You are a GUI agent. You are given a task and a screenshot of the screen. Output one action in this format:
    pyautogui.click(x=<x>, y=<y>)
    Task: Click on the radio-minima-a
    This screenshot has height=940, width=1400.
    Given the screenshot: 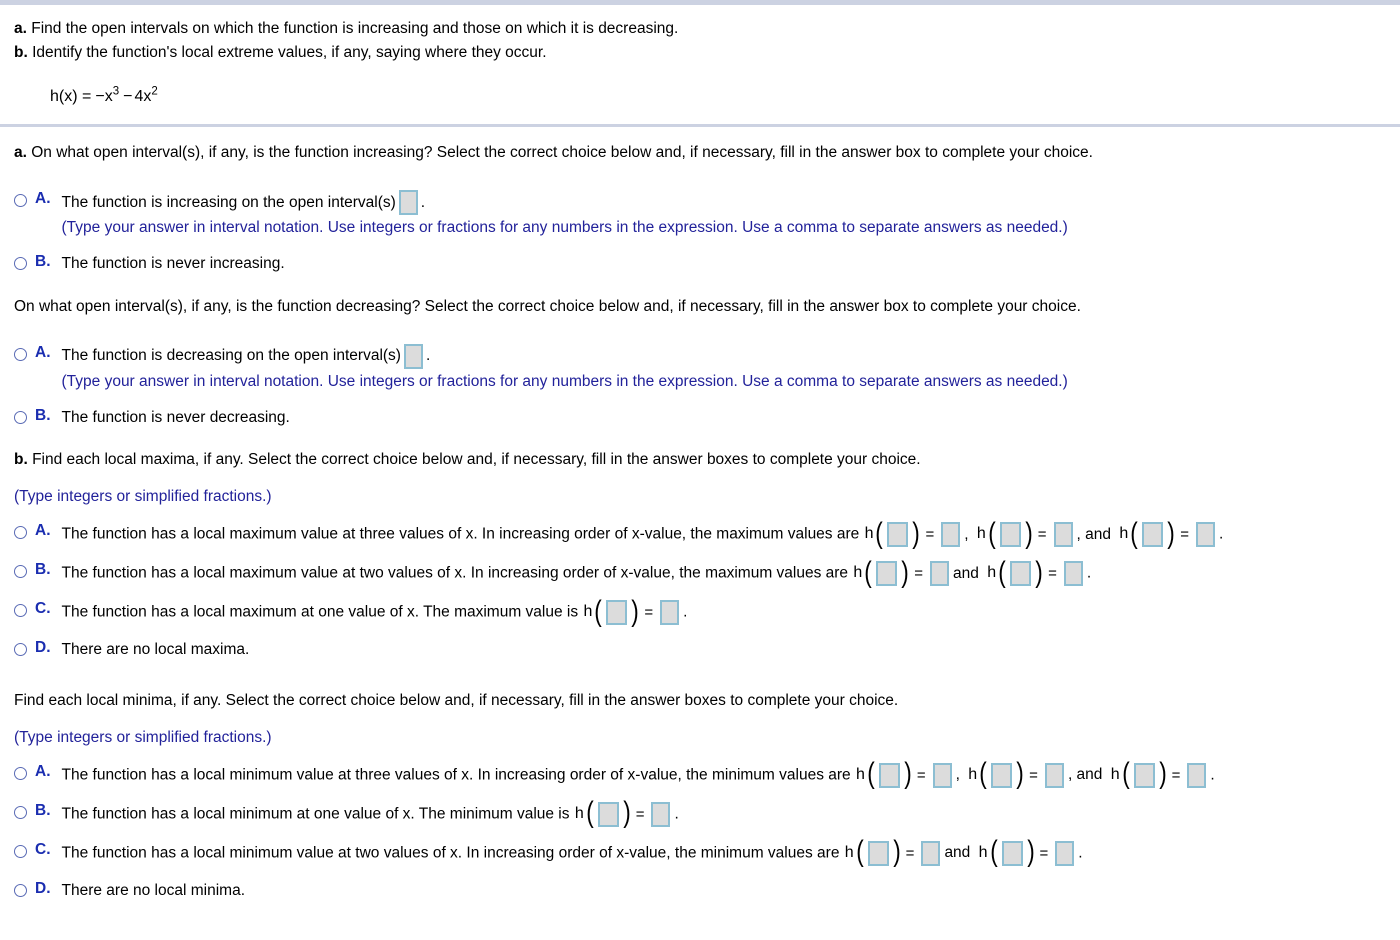 What is the action you would take?
    pyautogui.click(x=20, y=773)
    